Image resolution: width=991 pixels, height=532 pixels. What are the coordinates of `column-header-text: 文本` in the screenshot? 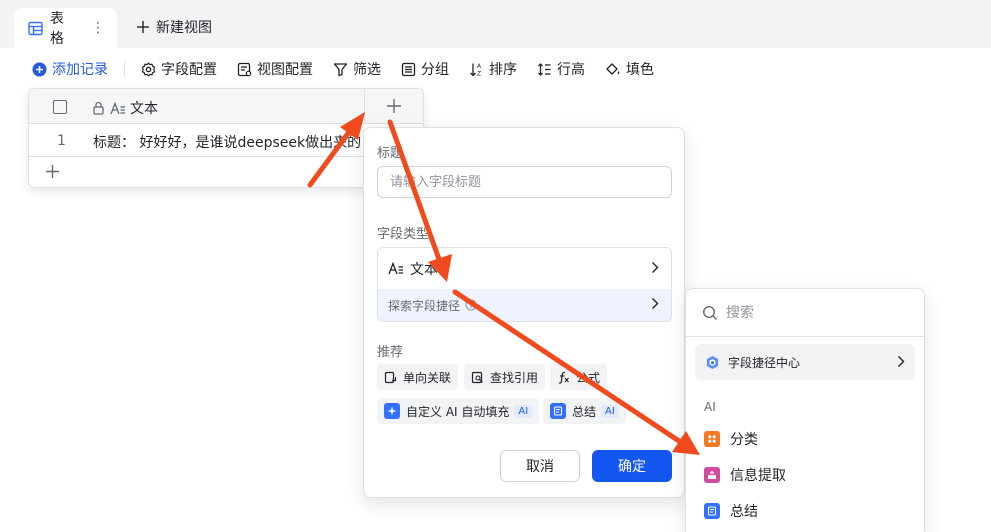 It's located at (125, 108).